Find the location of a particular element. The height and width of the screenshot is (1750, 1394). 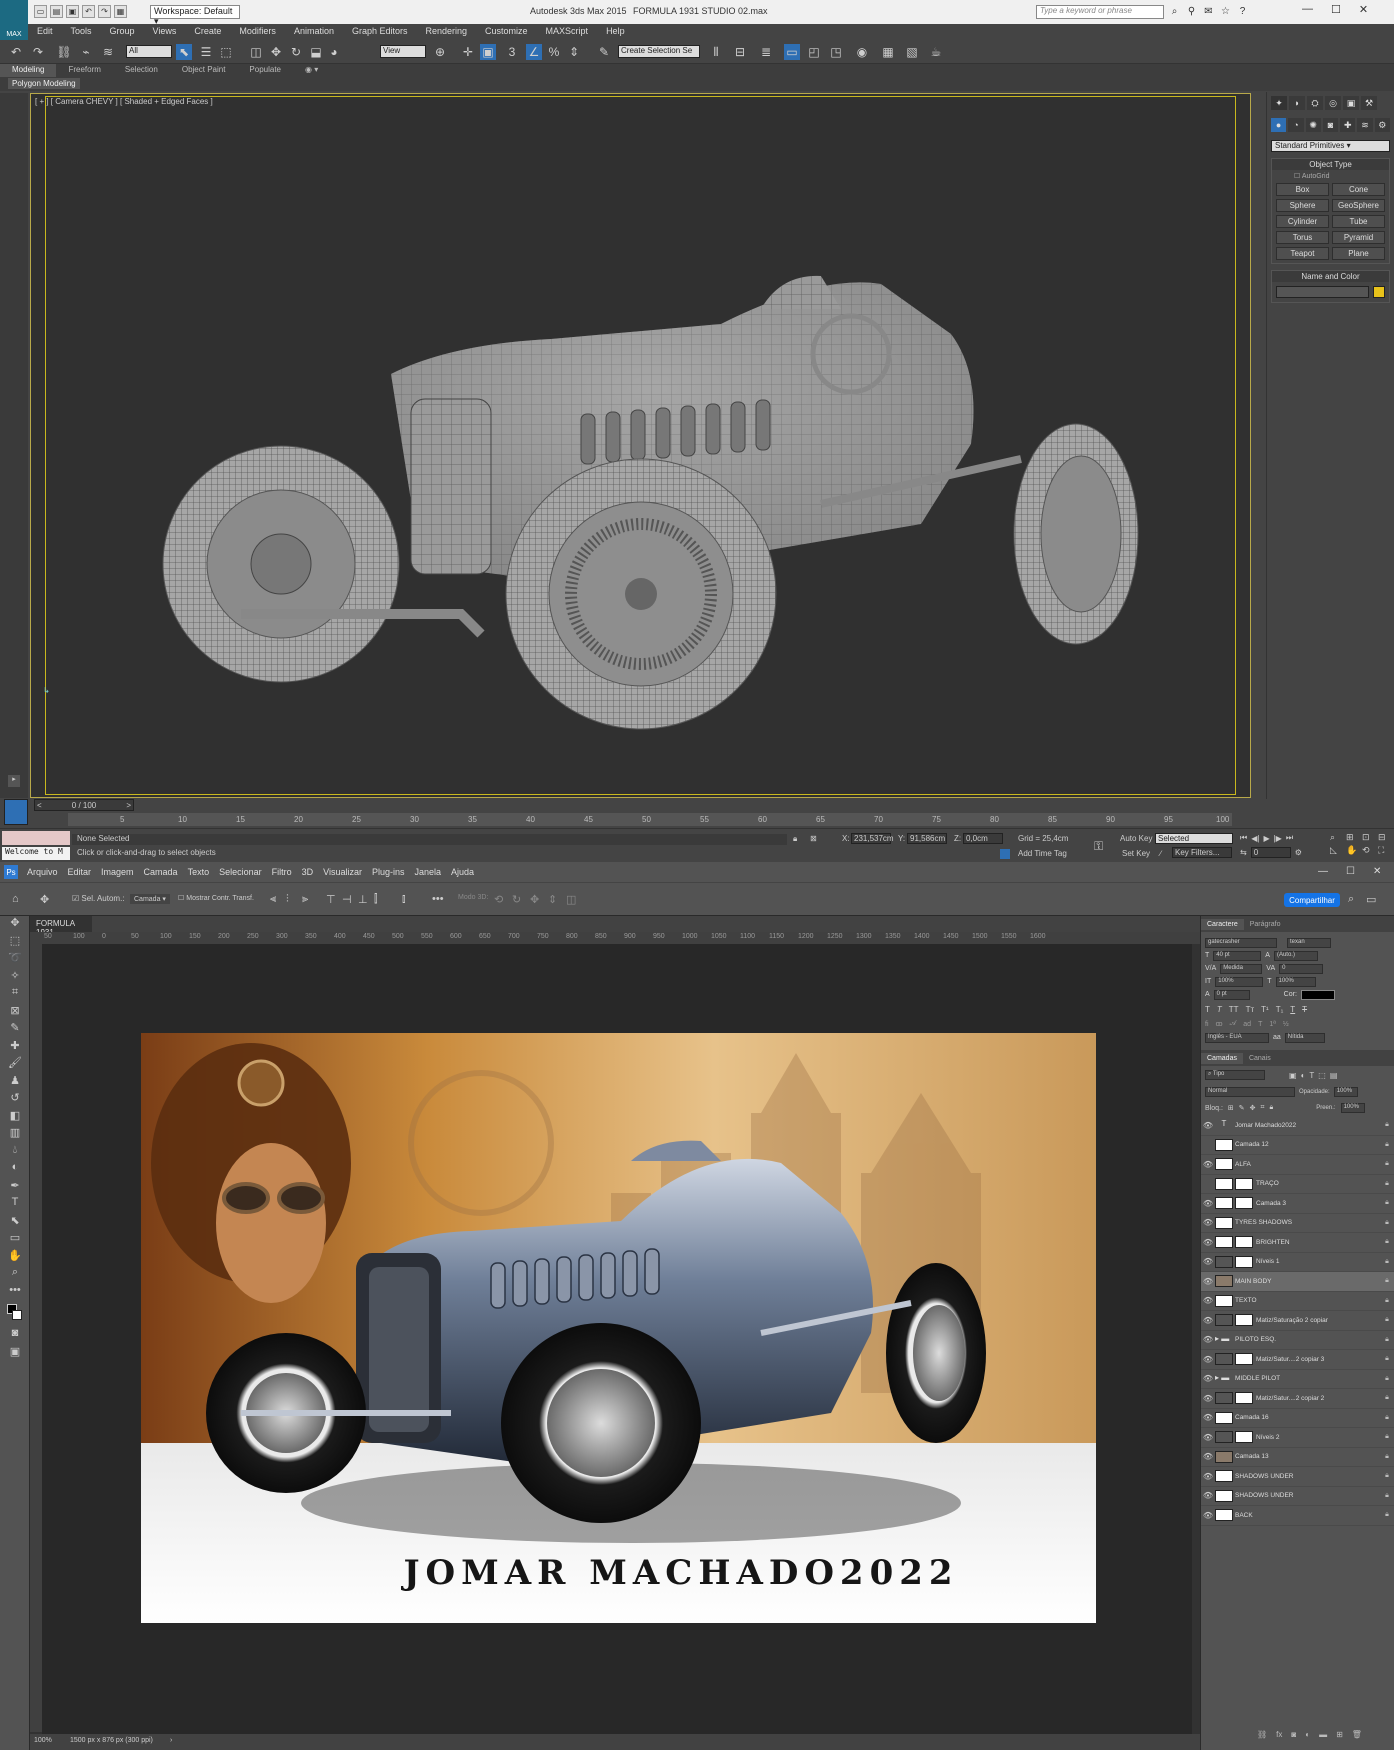

project-icon: ▦ is located at coordinates (120, 11).